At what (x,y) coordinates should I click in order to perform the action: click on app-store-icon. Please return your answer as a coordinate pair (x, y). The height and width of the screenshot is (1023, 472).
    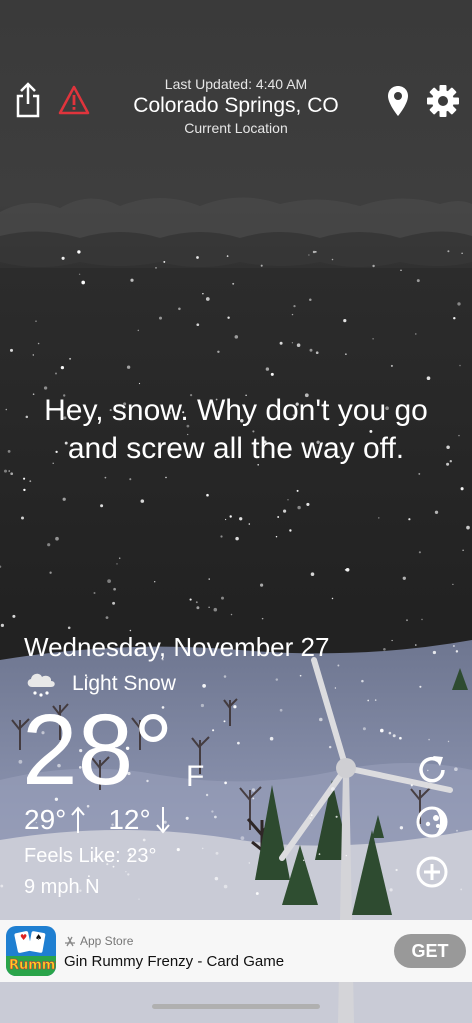
    Looking at the image, I should click on (70, 941).